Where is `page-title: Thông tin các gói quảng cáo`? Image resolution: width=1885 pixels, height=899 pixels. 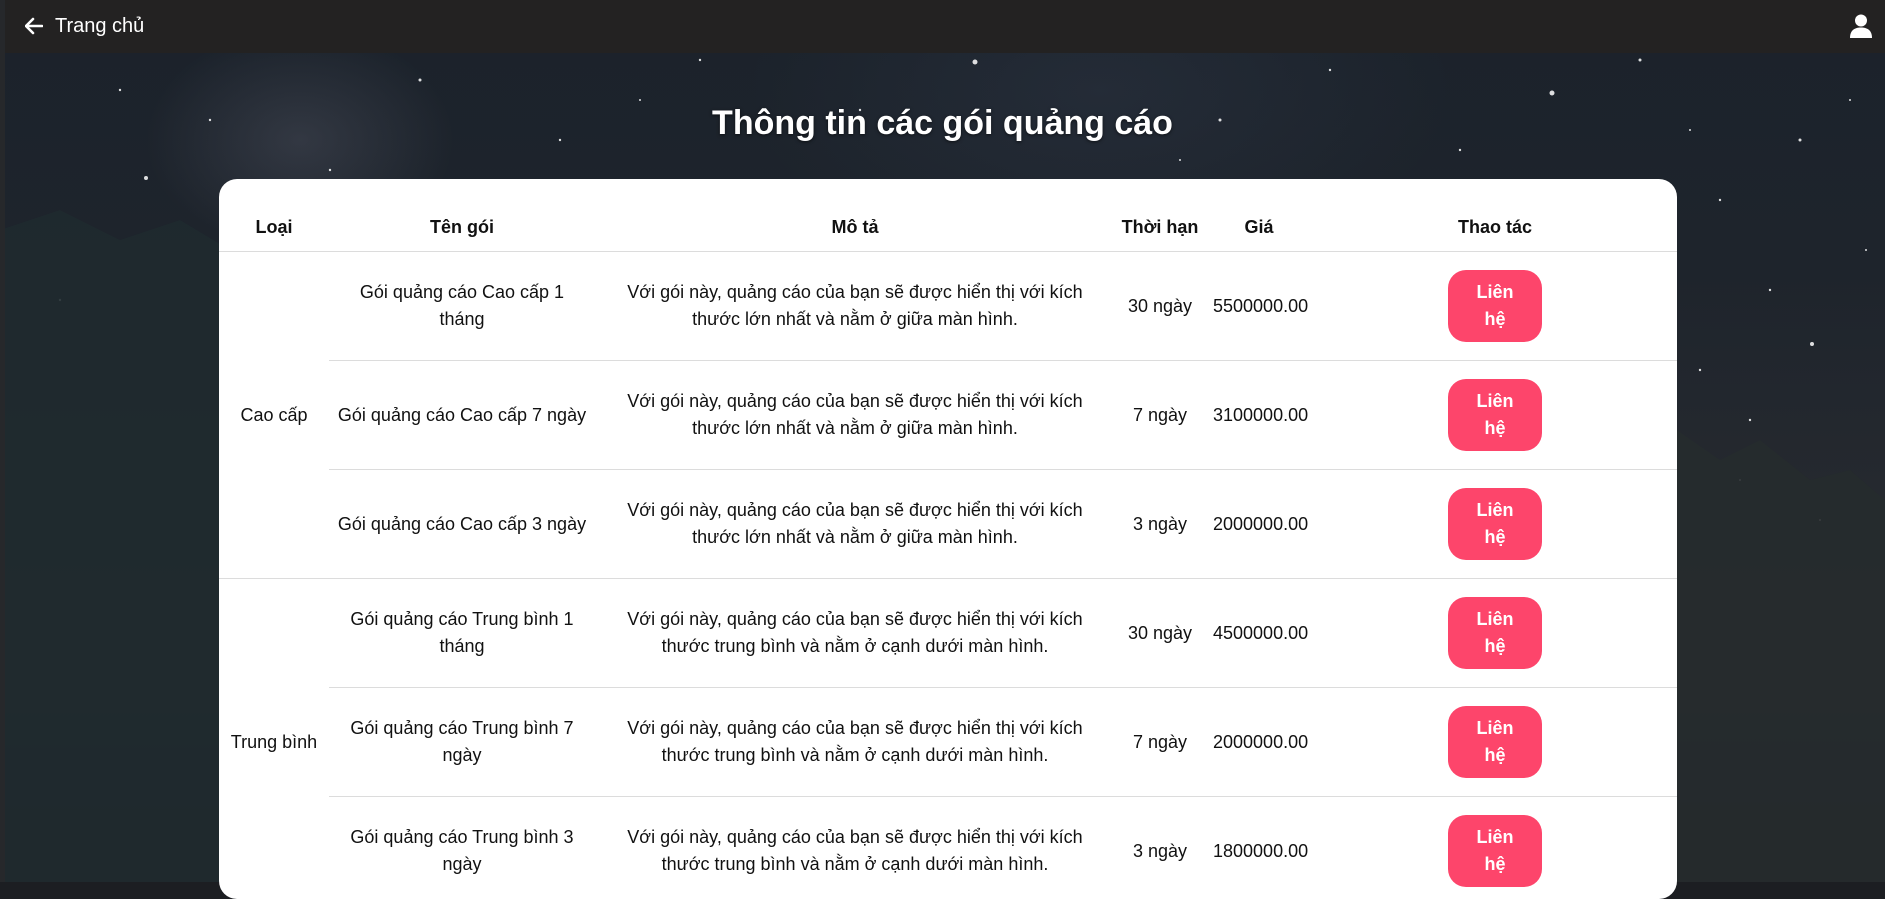 page-title: Thông tin các gói quảng cáo is located at coordinates (942, 123).